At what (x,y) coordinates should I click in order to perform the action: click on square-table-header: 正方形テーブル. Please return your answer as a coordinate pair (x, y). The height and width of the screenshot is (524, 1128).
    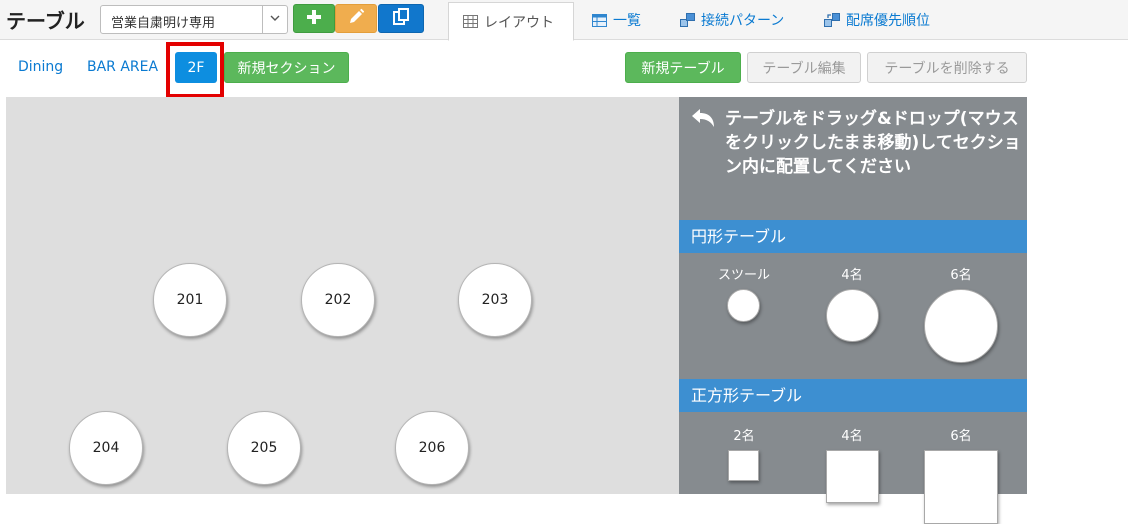
    Looking at the image, I should click on (853, 395).